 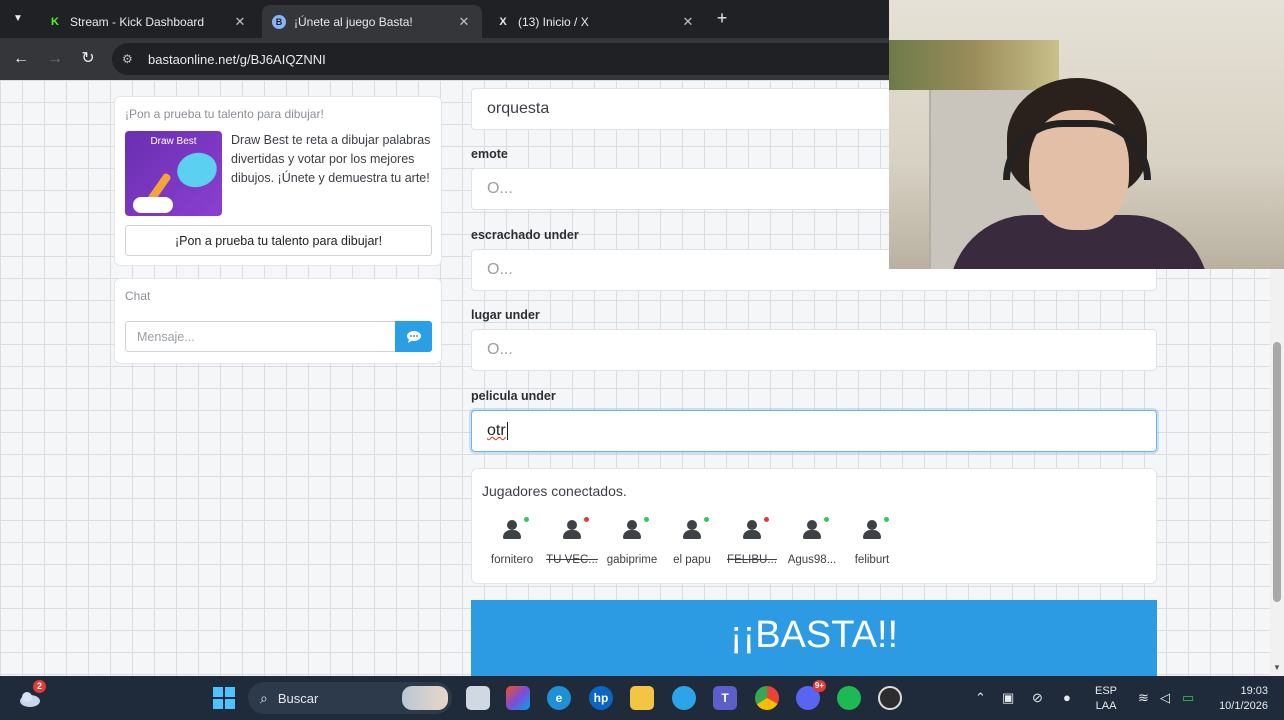 I want to click on hp-icon: hp, so click(x=601, y=698).